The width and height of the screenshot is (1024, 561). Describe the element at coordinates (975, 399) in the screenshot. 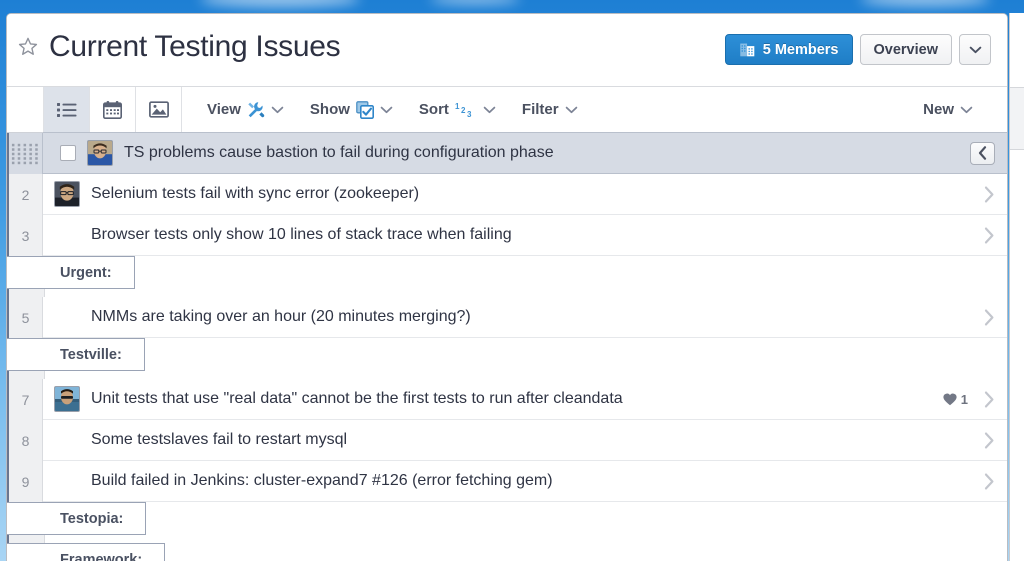

I see `row-actions: 1` at that location.